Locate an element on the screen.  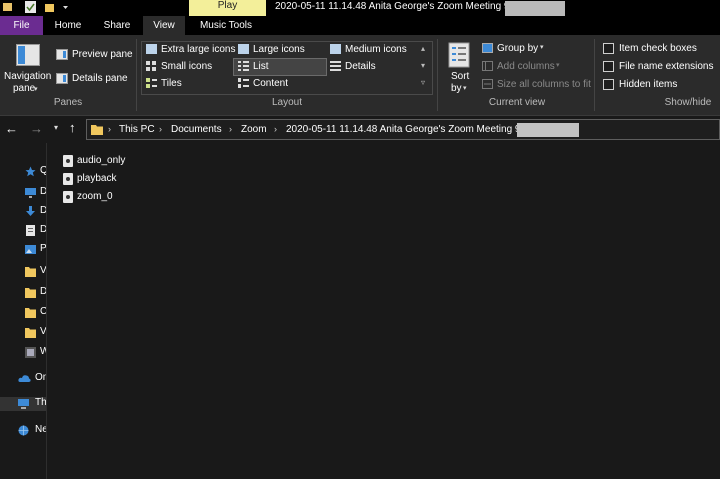
nav-item-label: Ne is located at coordinates (40, 429).